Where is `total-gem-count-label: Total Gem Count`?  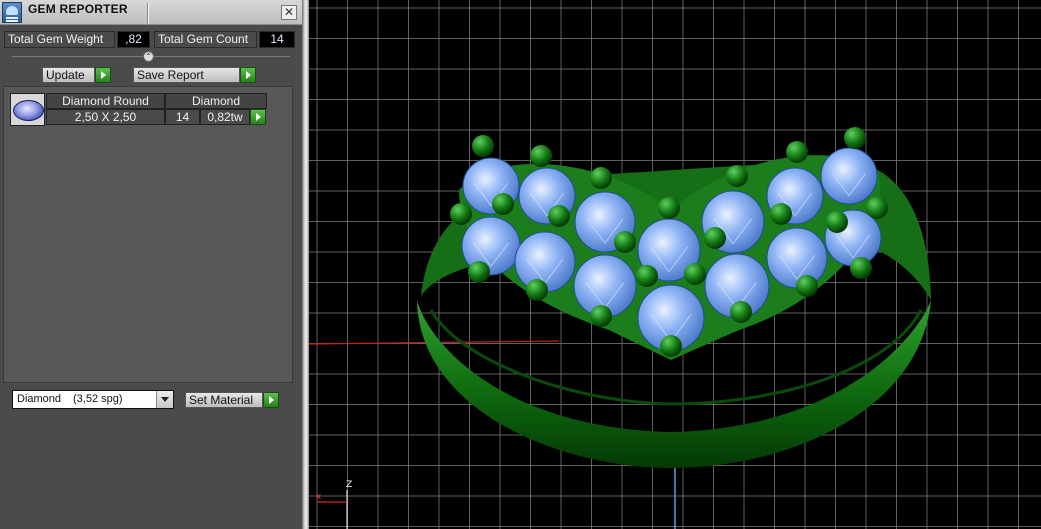
total-gem-count-label: Total Gem Count is located at coordinates (205, 39).